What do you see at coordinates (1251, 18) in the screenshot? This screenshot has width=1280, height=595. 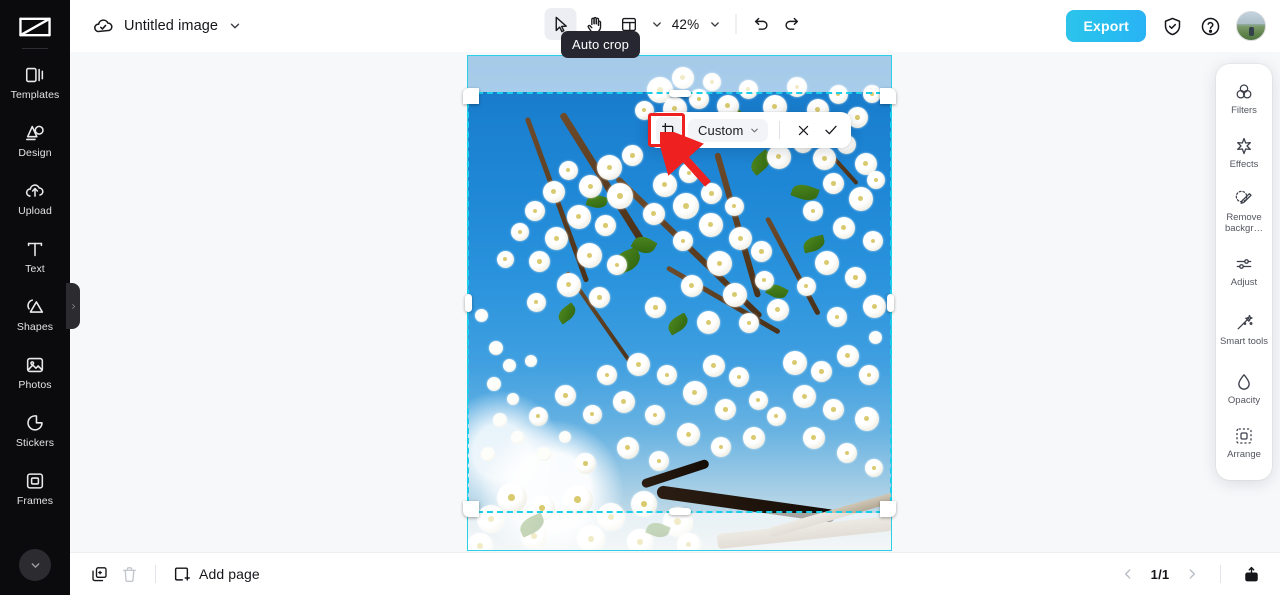 I see `avatar-image` at bounding box center [1251, 18].